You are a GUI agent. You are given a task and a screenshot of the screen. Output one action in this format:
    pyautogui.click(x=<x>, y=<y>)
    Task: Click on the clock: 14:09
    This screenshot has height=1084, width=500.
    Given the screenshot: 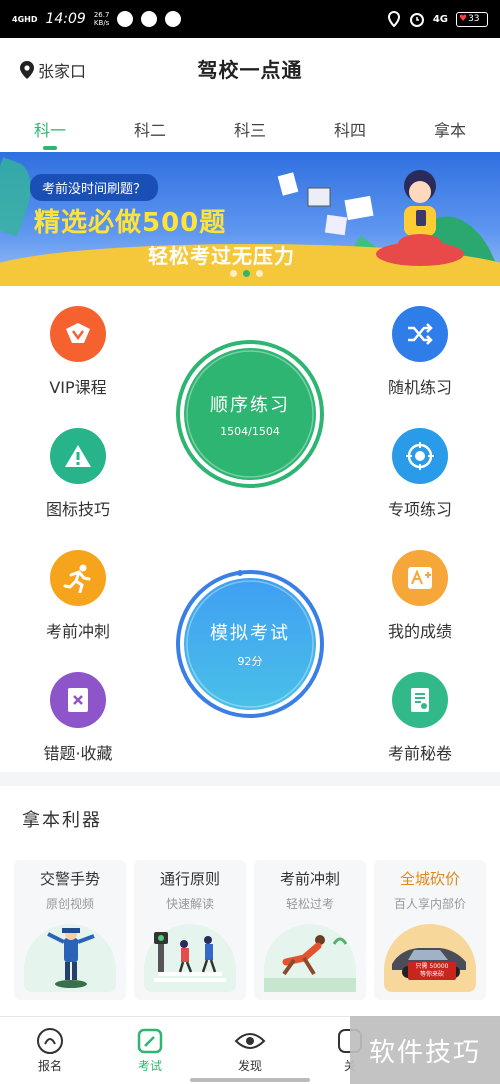 What is the action you would take?
    pyautogui.click(x=65, y=19)
    